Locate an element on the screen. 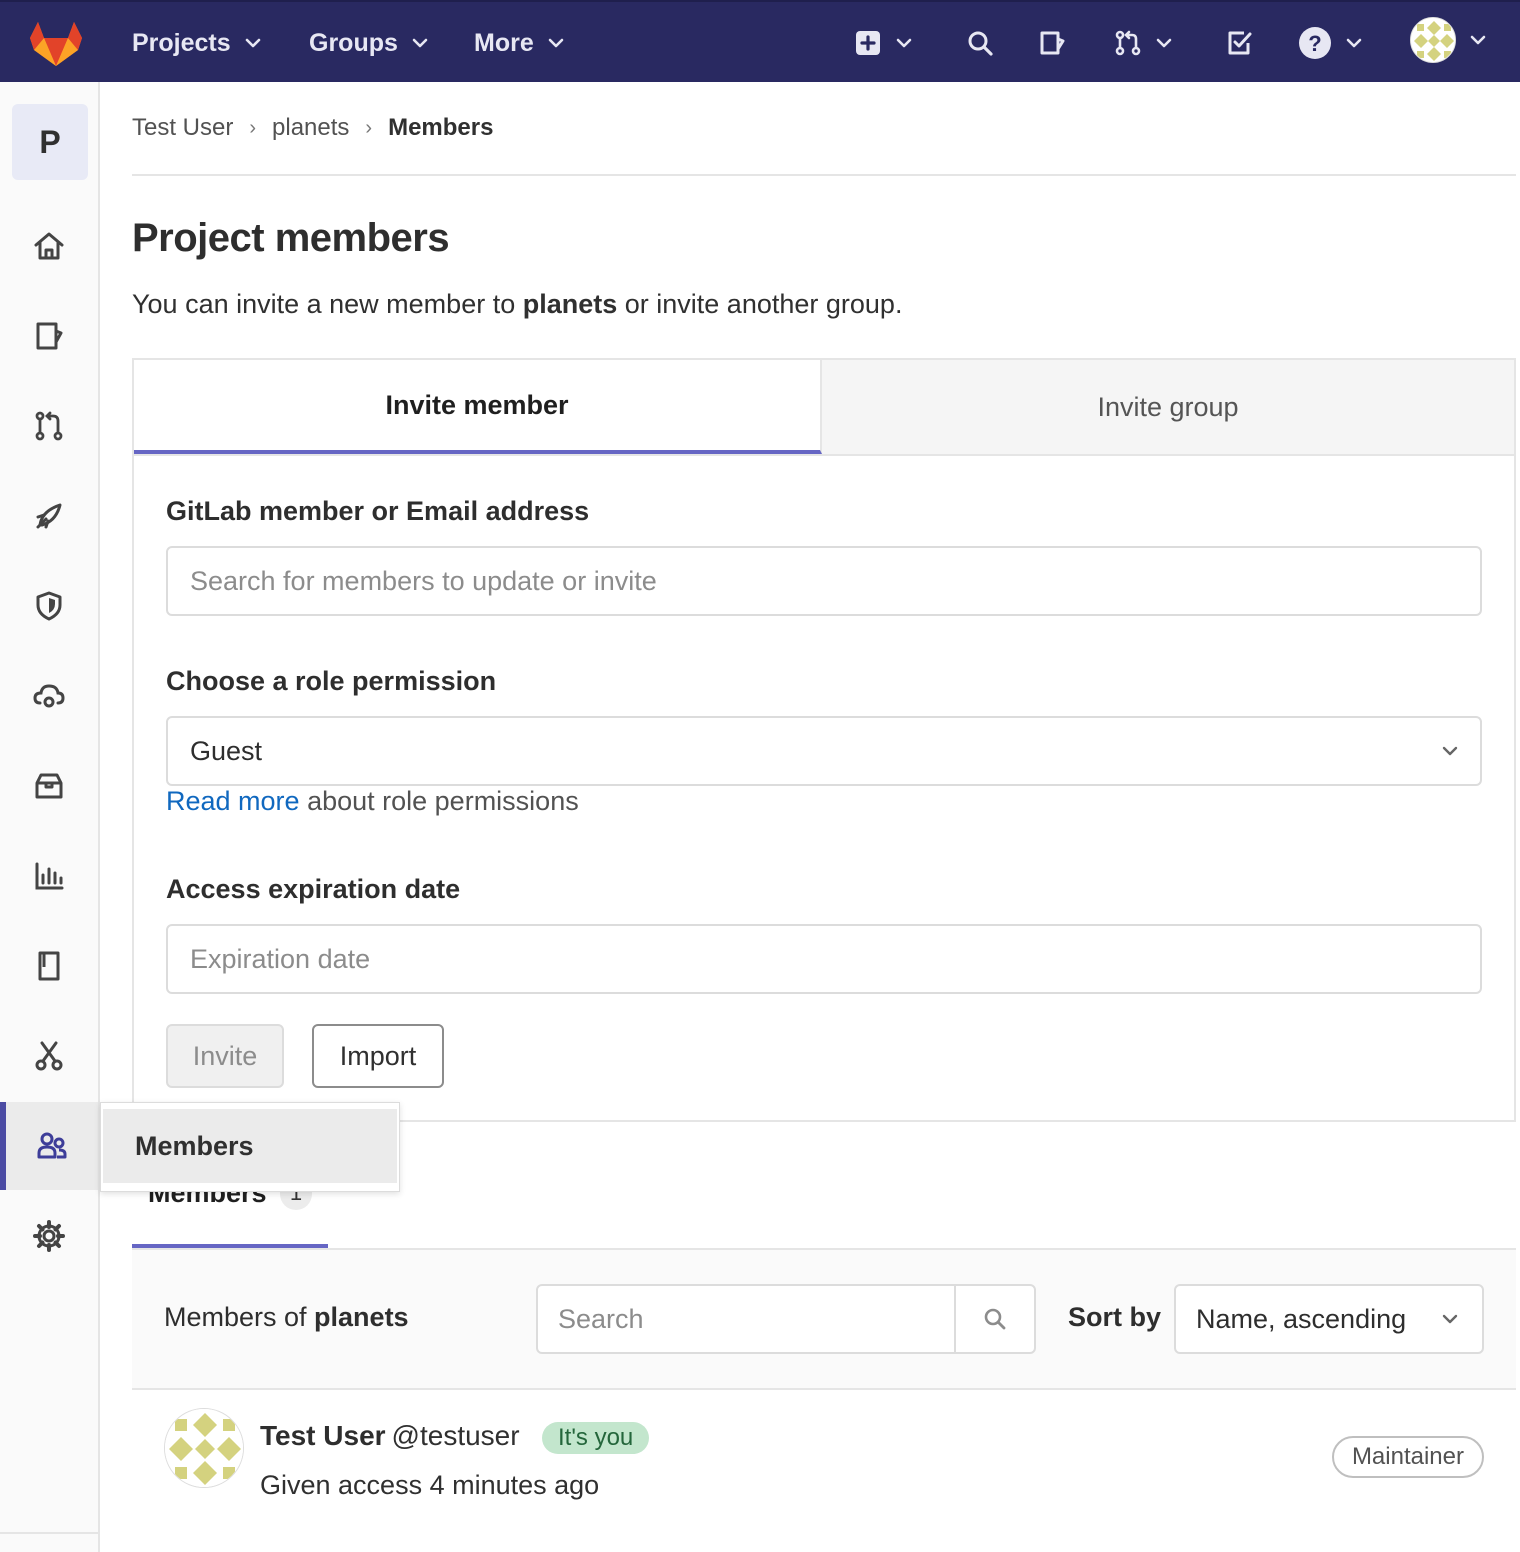 This screenshot has width=1520, height=1552. project-sidebar: P is located at coordinates (50, 817).